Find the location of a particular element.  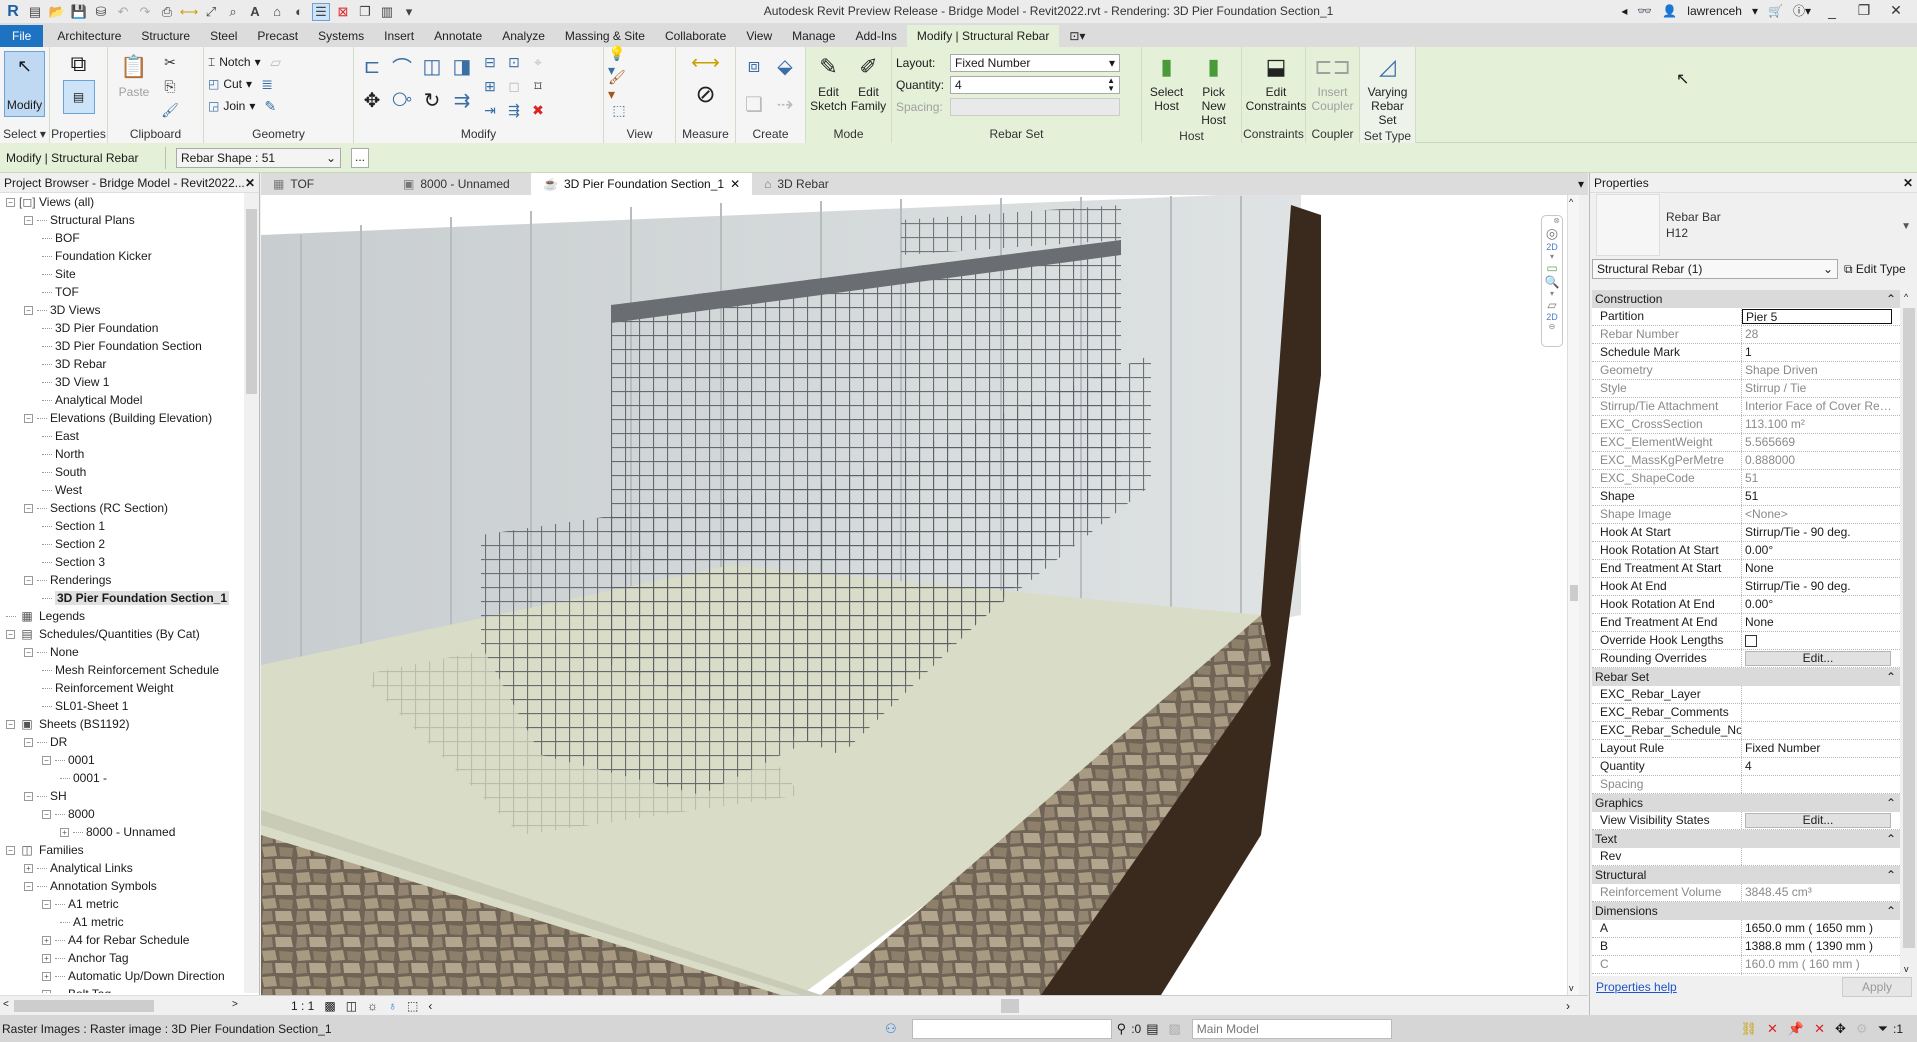

project-browser-vscroll is located at coordinates (251, 593).